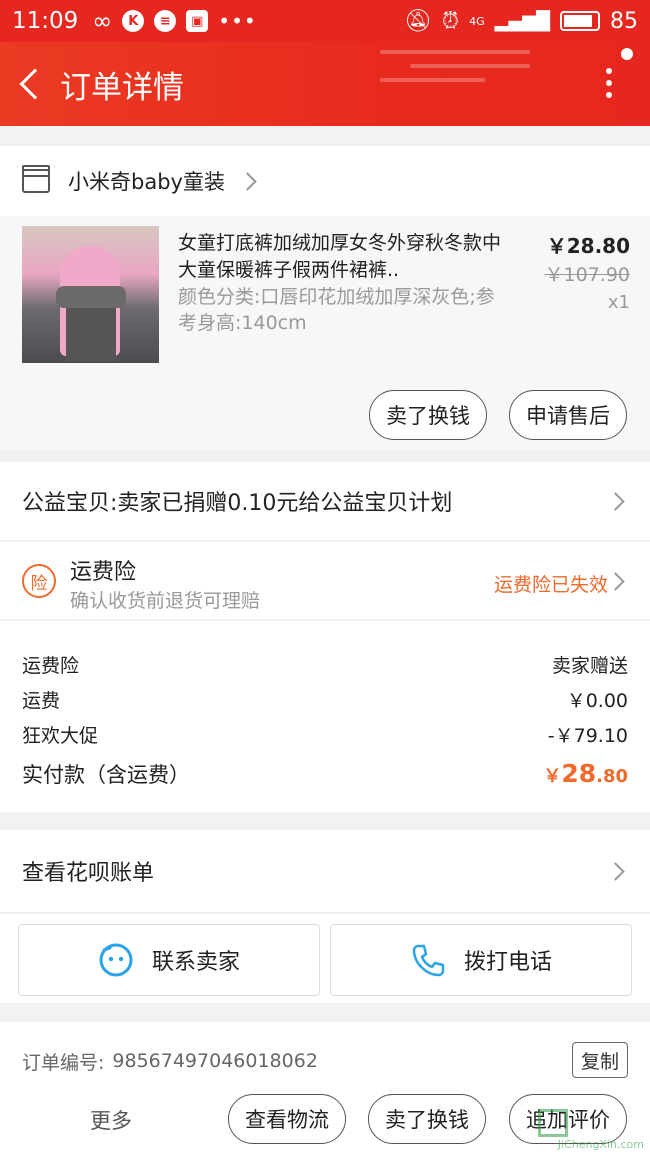 This screenshot has width=650, height=1155. What do you see at coordinates (325, 664) in the screenshot?
I see `fee-row: 运费险 卖家赠送` at bounding box center [325, 664].